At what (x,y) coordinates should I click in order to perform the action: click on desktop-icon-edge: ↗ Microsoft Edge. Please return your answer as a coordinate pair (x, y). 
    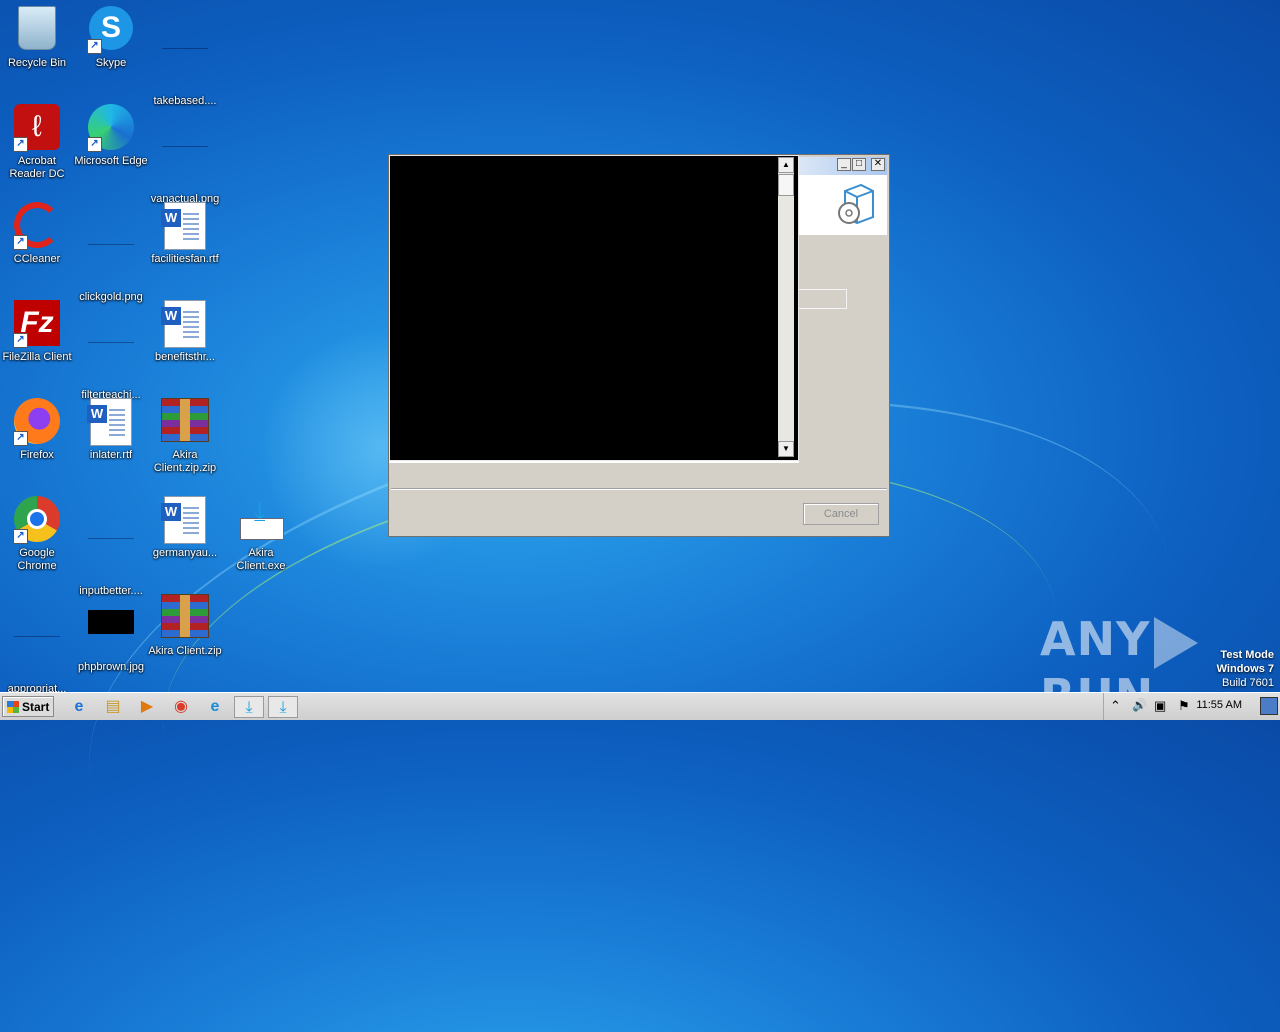
    Looking at the image, I should click on (111, 136).